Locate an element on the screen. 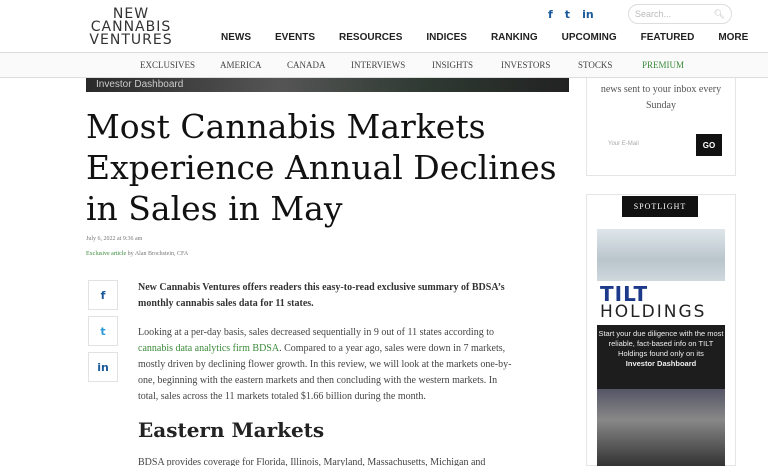  section-heading: Eastern Markets is located at coordinates (231, 430).